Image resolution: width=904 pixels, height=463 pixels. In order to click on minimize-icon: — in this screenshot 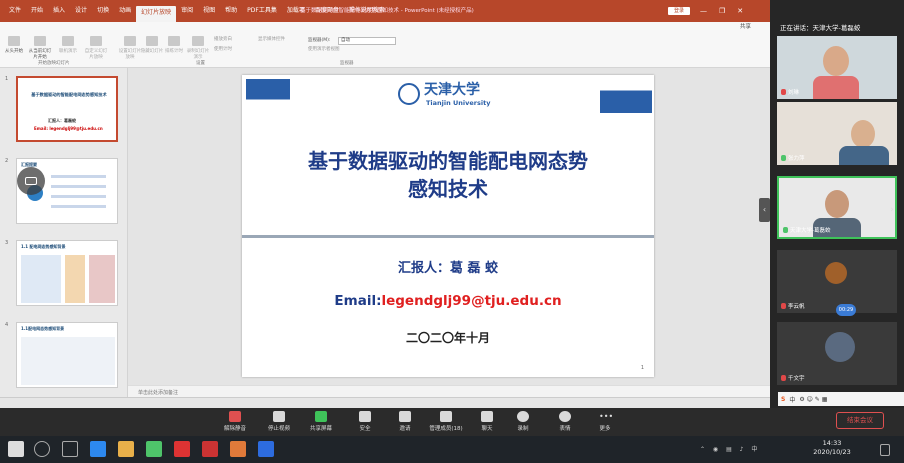, I will do `click(703, 11)`.